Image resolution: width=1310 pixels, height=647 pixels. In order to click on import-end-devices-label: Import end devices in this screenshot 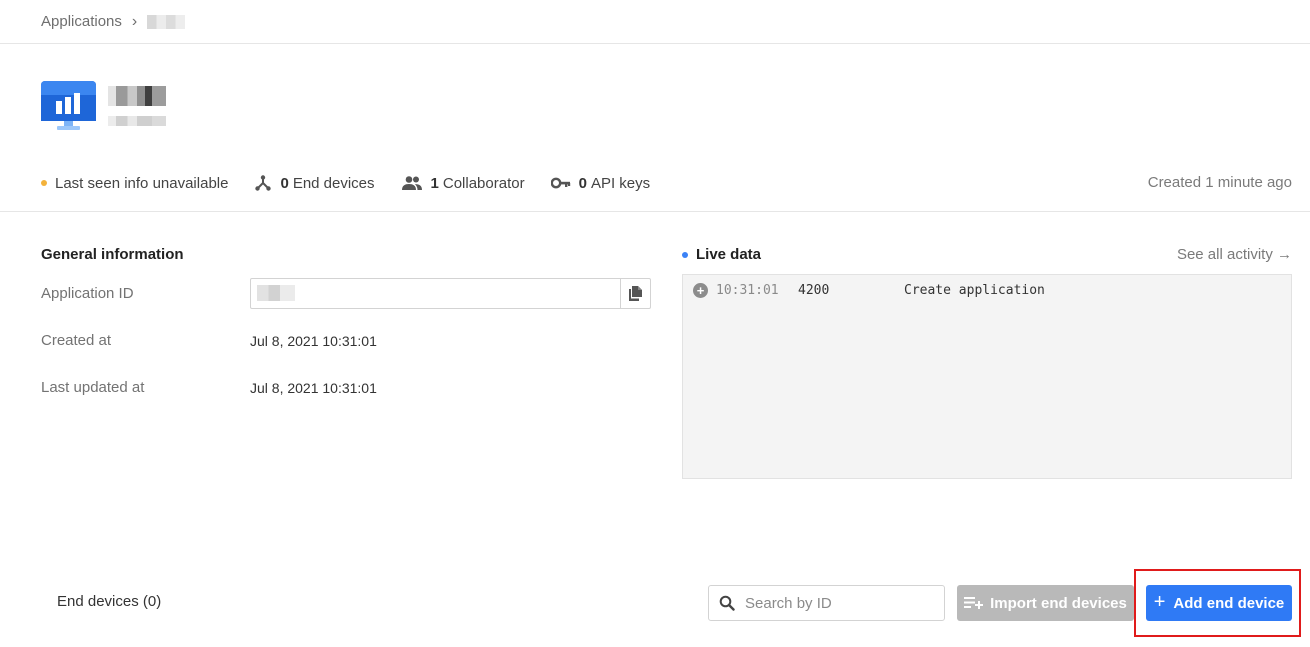, I will do `click(1058, 603)`.